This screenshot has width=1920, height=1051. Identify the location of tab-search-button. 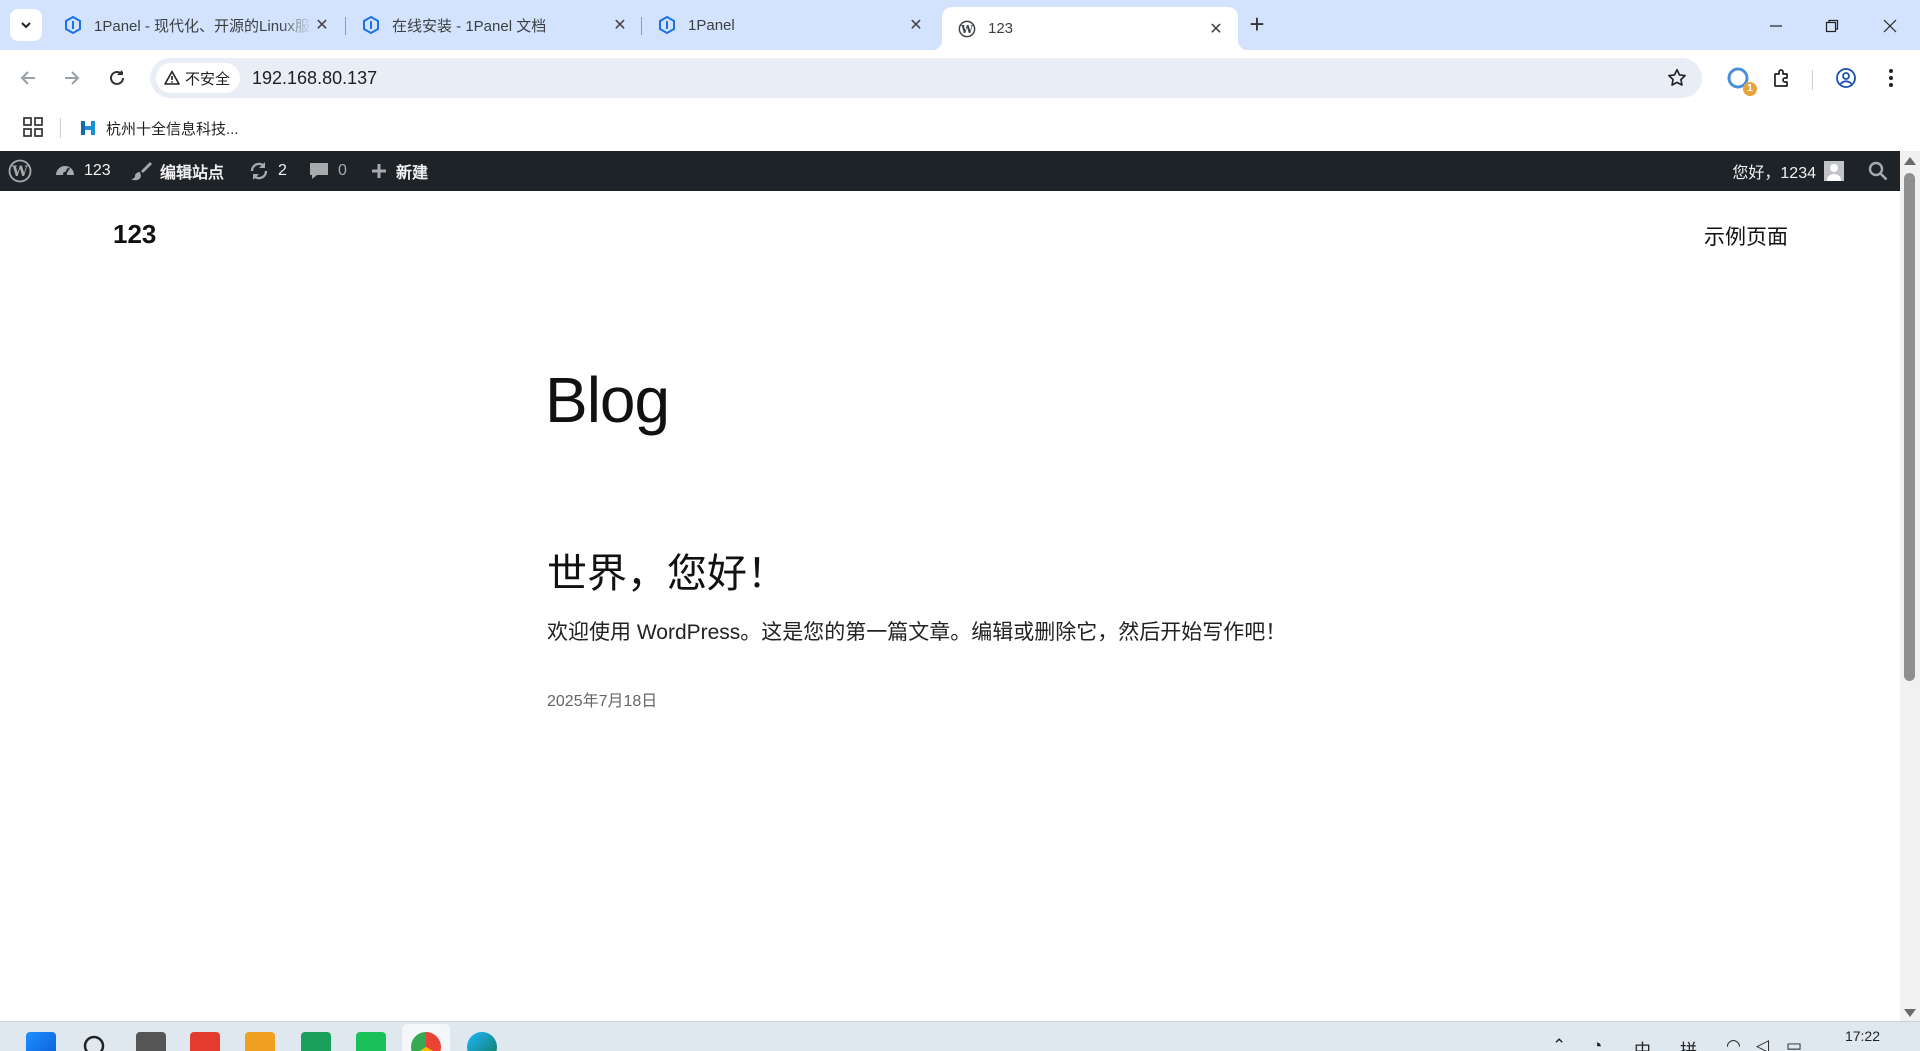
(26, 25).